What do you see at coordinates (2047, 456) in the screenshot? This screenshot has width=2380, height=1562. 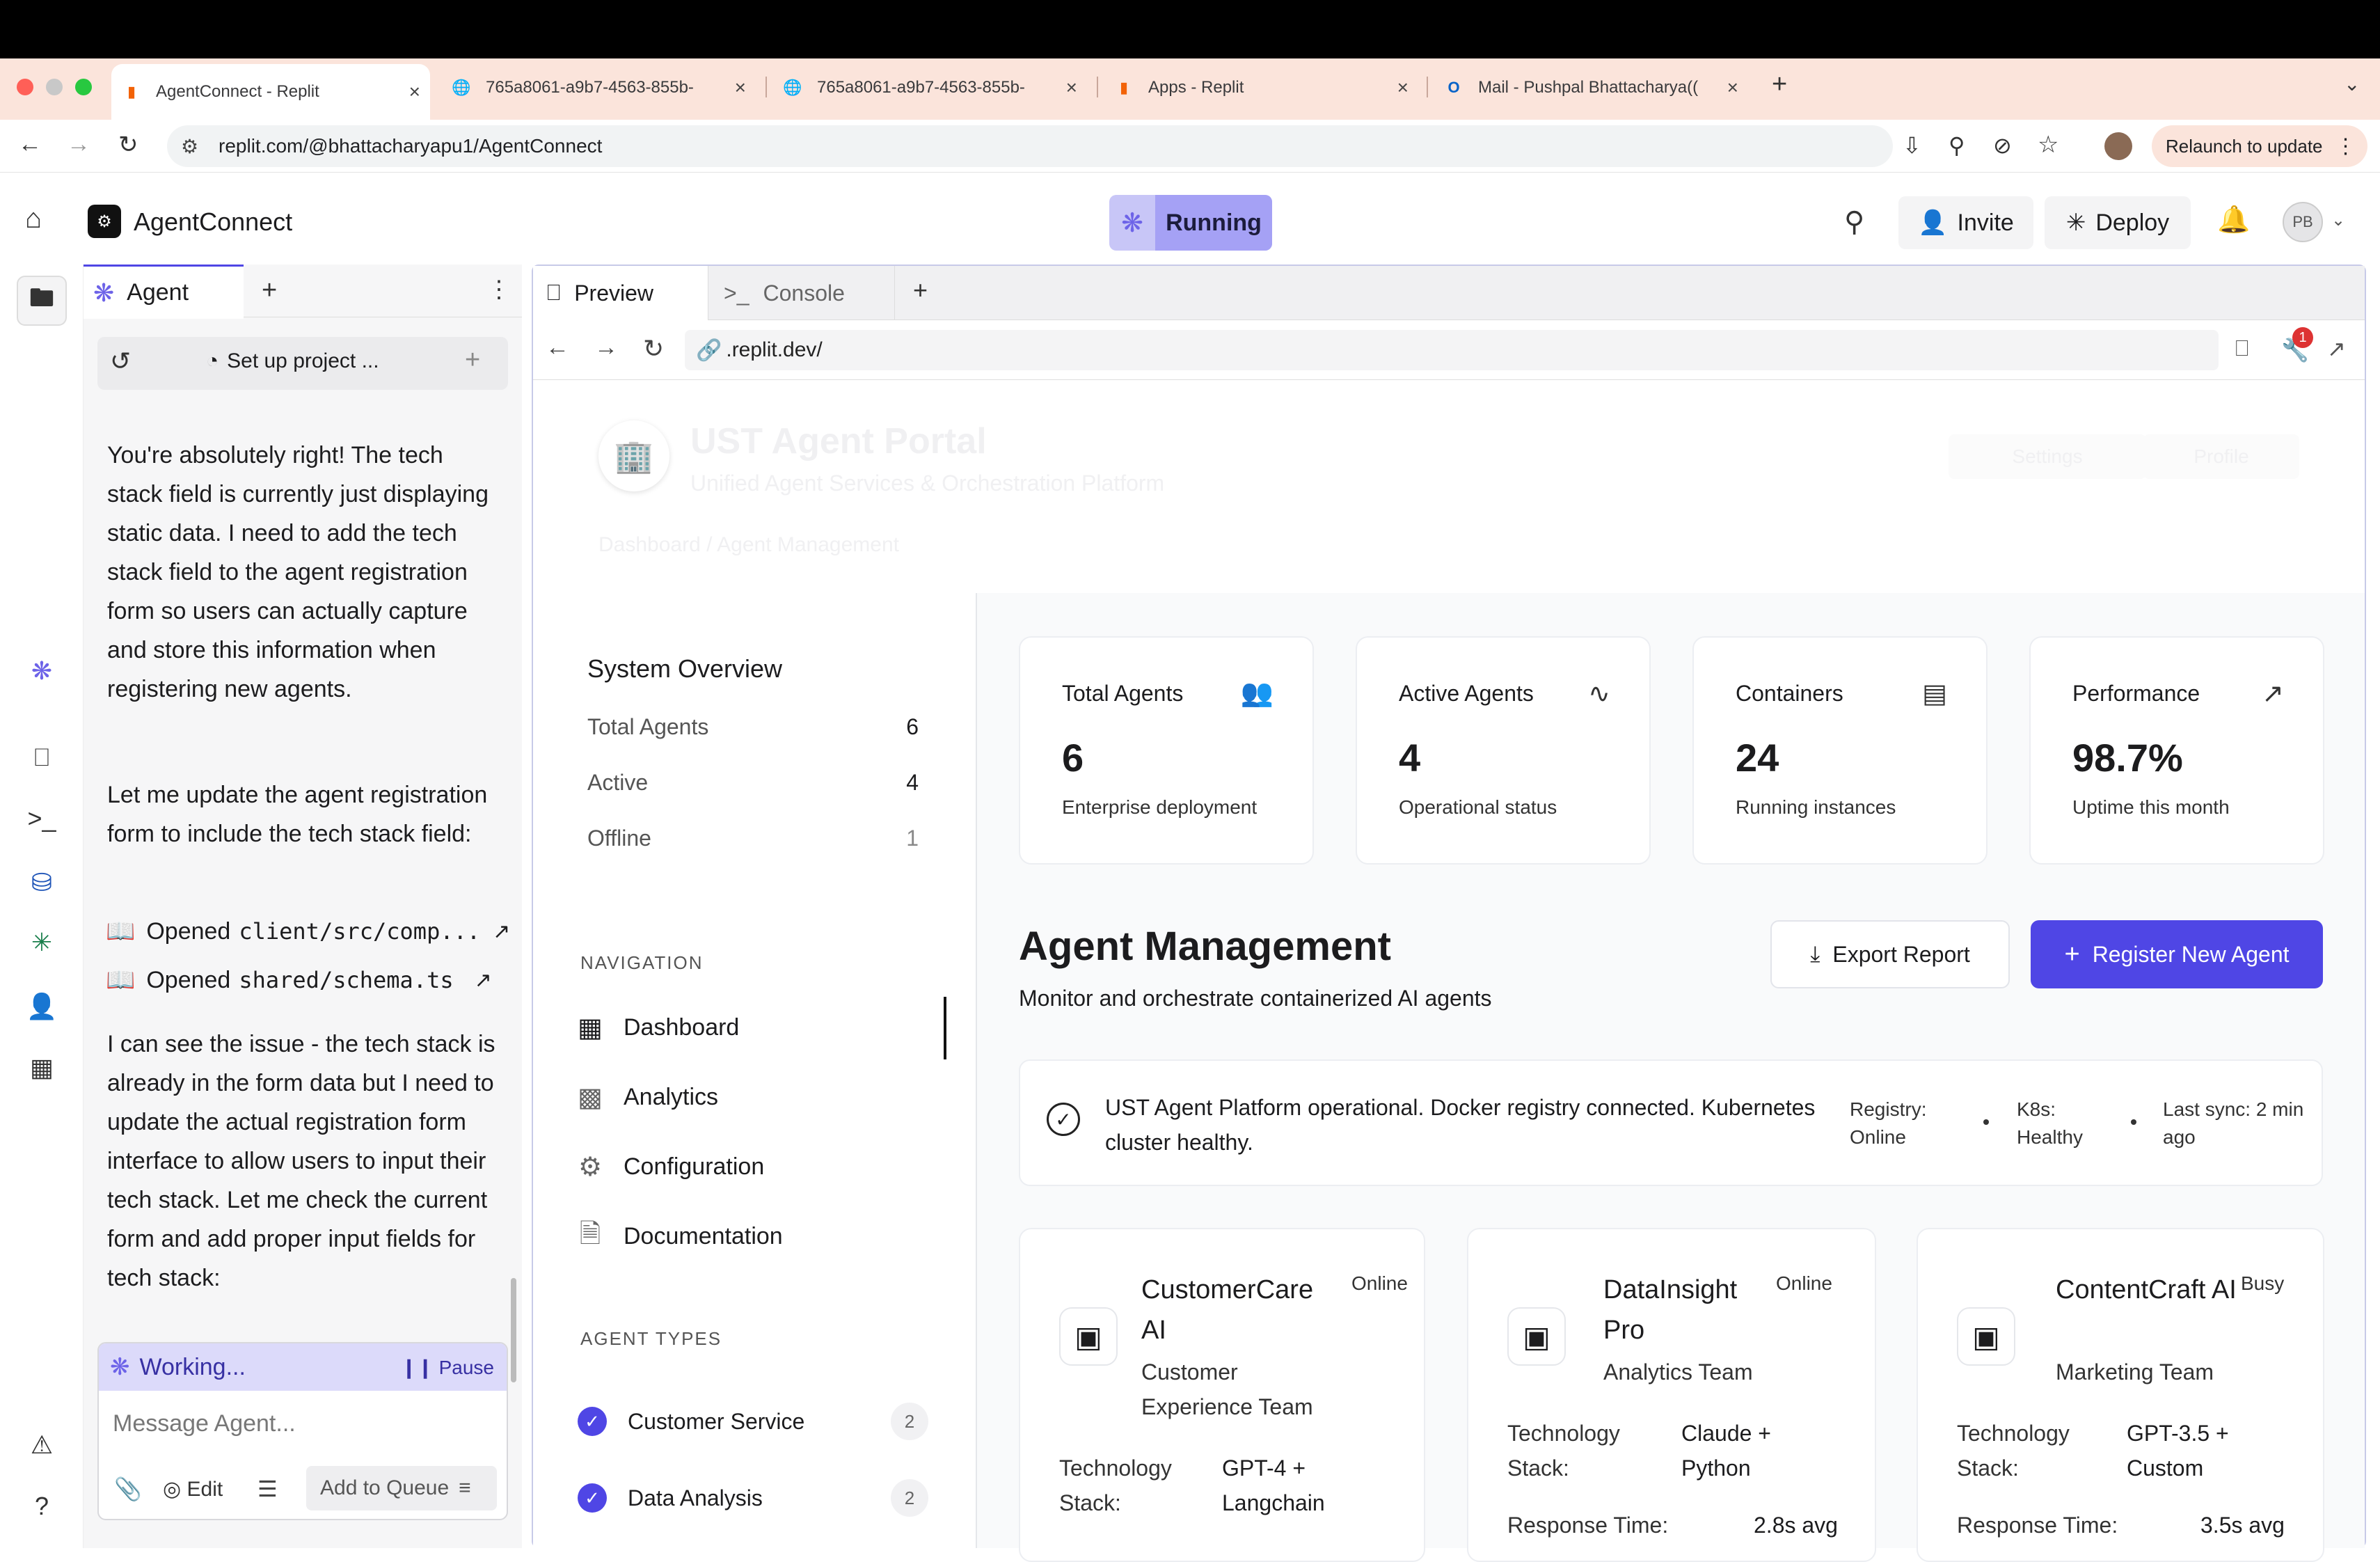 I see `settings-button: Settings` at bounding box center [2047, 456].